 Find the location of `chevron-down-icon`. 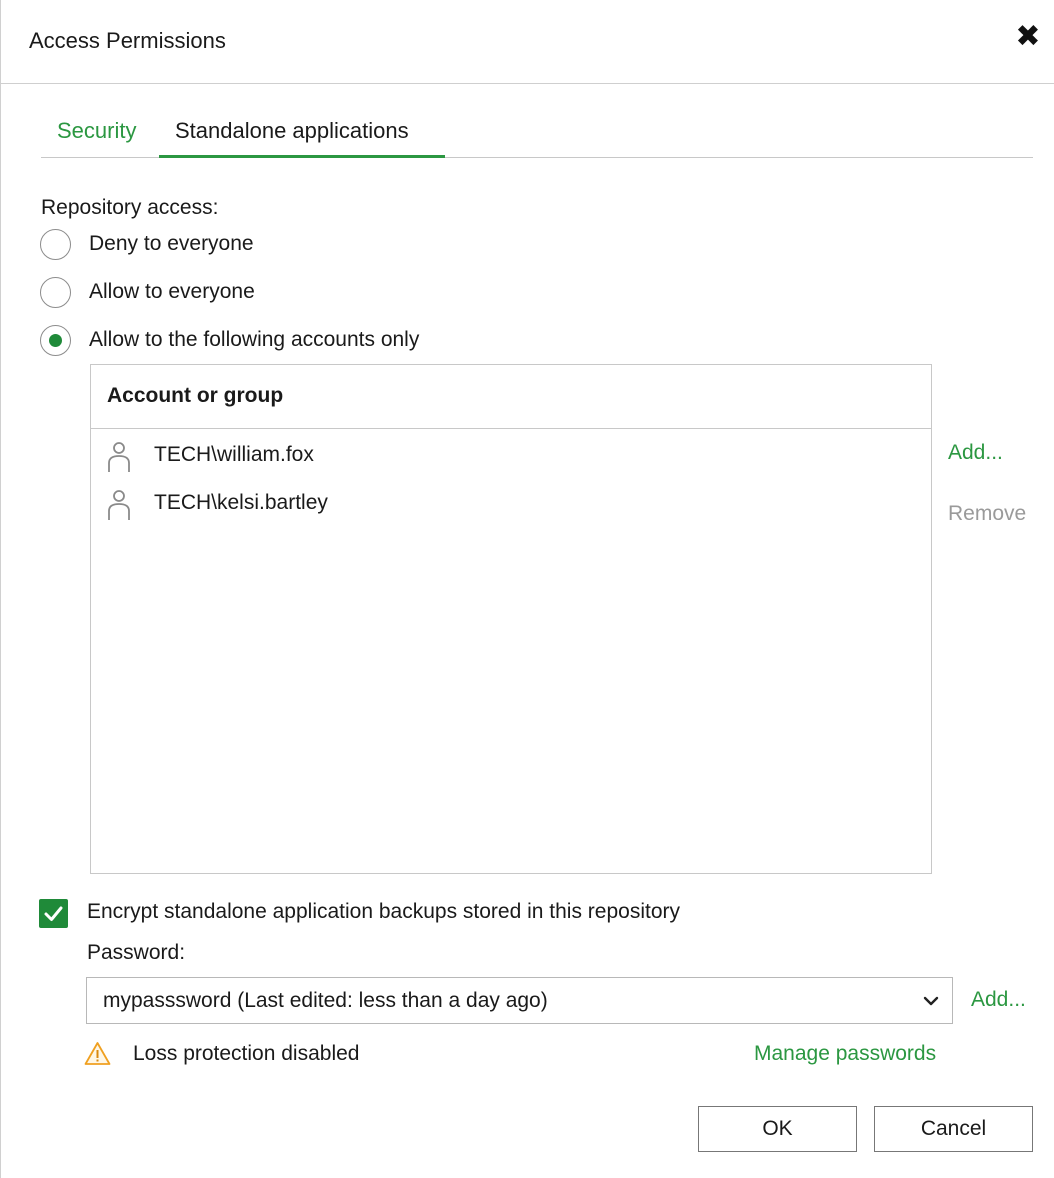

chevron-down-icon is located at coordinates (931, 1001).